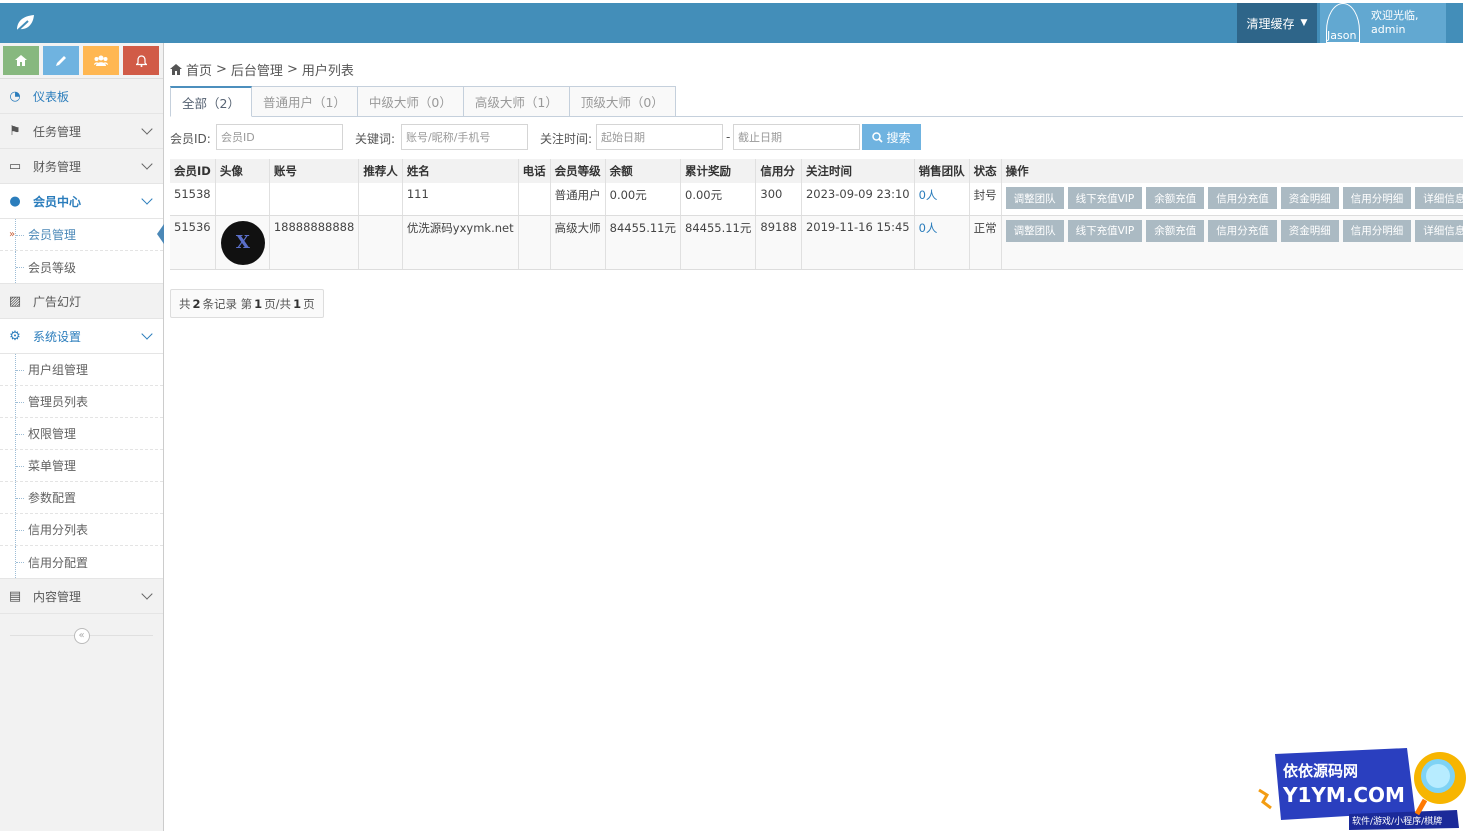 This screenshot has width=1475, height=831. What do you see at coordinates (81, 166) in the screenshot?
I see `sidebar-item-finance: ▭ 财务管理` at bounding box center [81, 166].